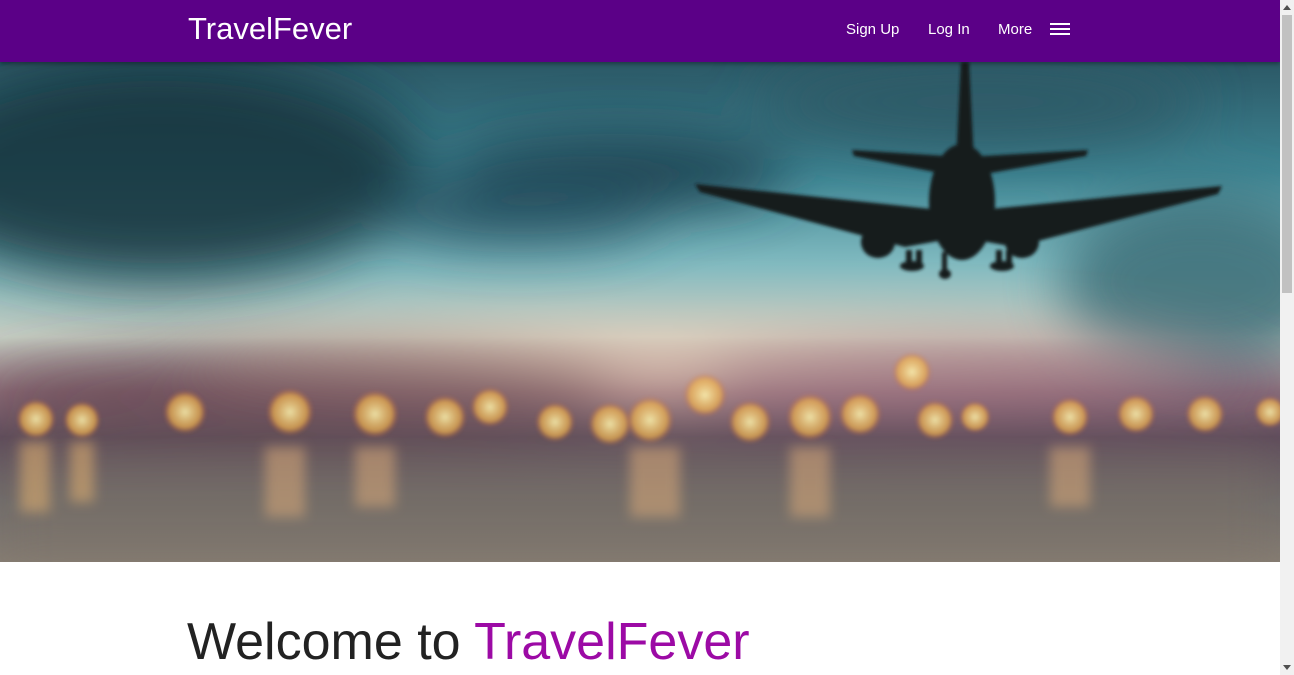 Image resolution: width=1294 pixels, height=675 pixels. I want to click on welcome-prefix: Welcome to, so click(324, 642).